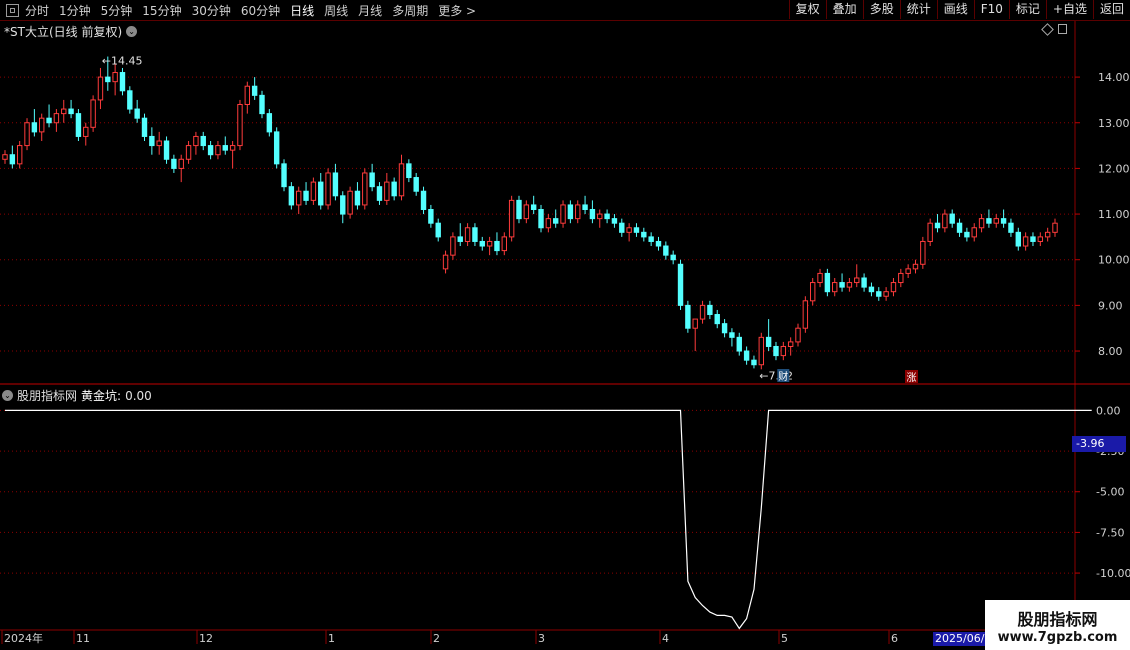 Image resolution: width=1130 pixels, height=650 pixels. Describe the element at coordinates (37, 10) in the screenshot. I see `period-tab: 分时` at that location.